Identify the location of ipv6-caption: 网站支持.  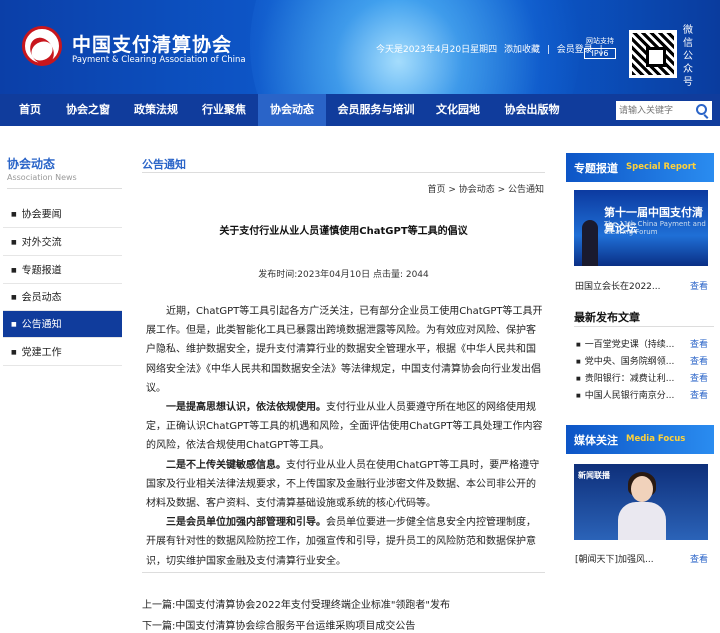
(600, 41).